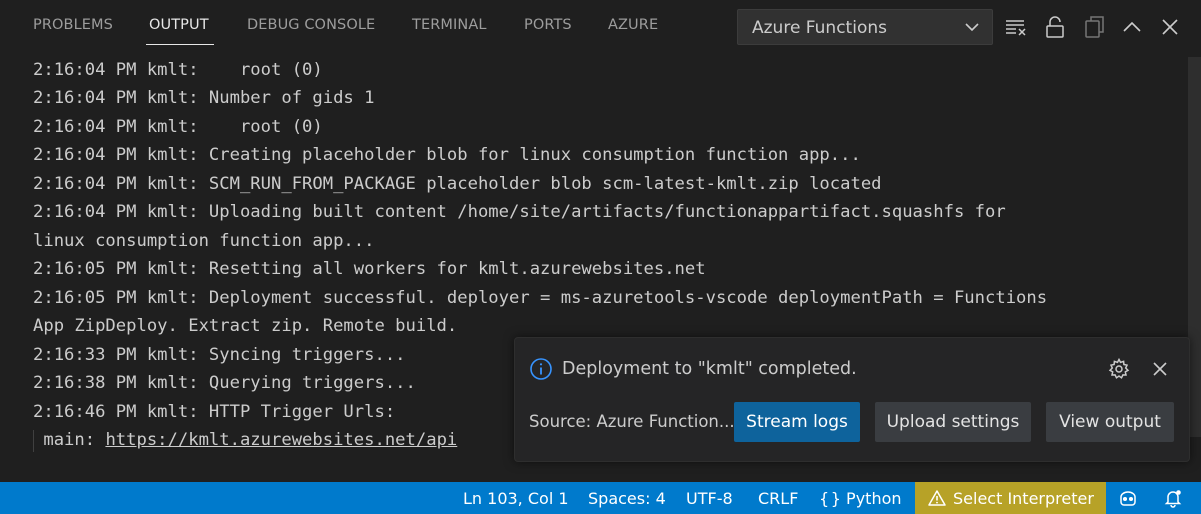  Describe the element at coordinates (1023, 498) in the screenshot. I see `select-interpreter-label: Select Interpreter` at that location.